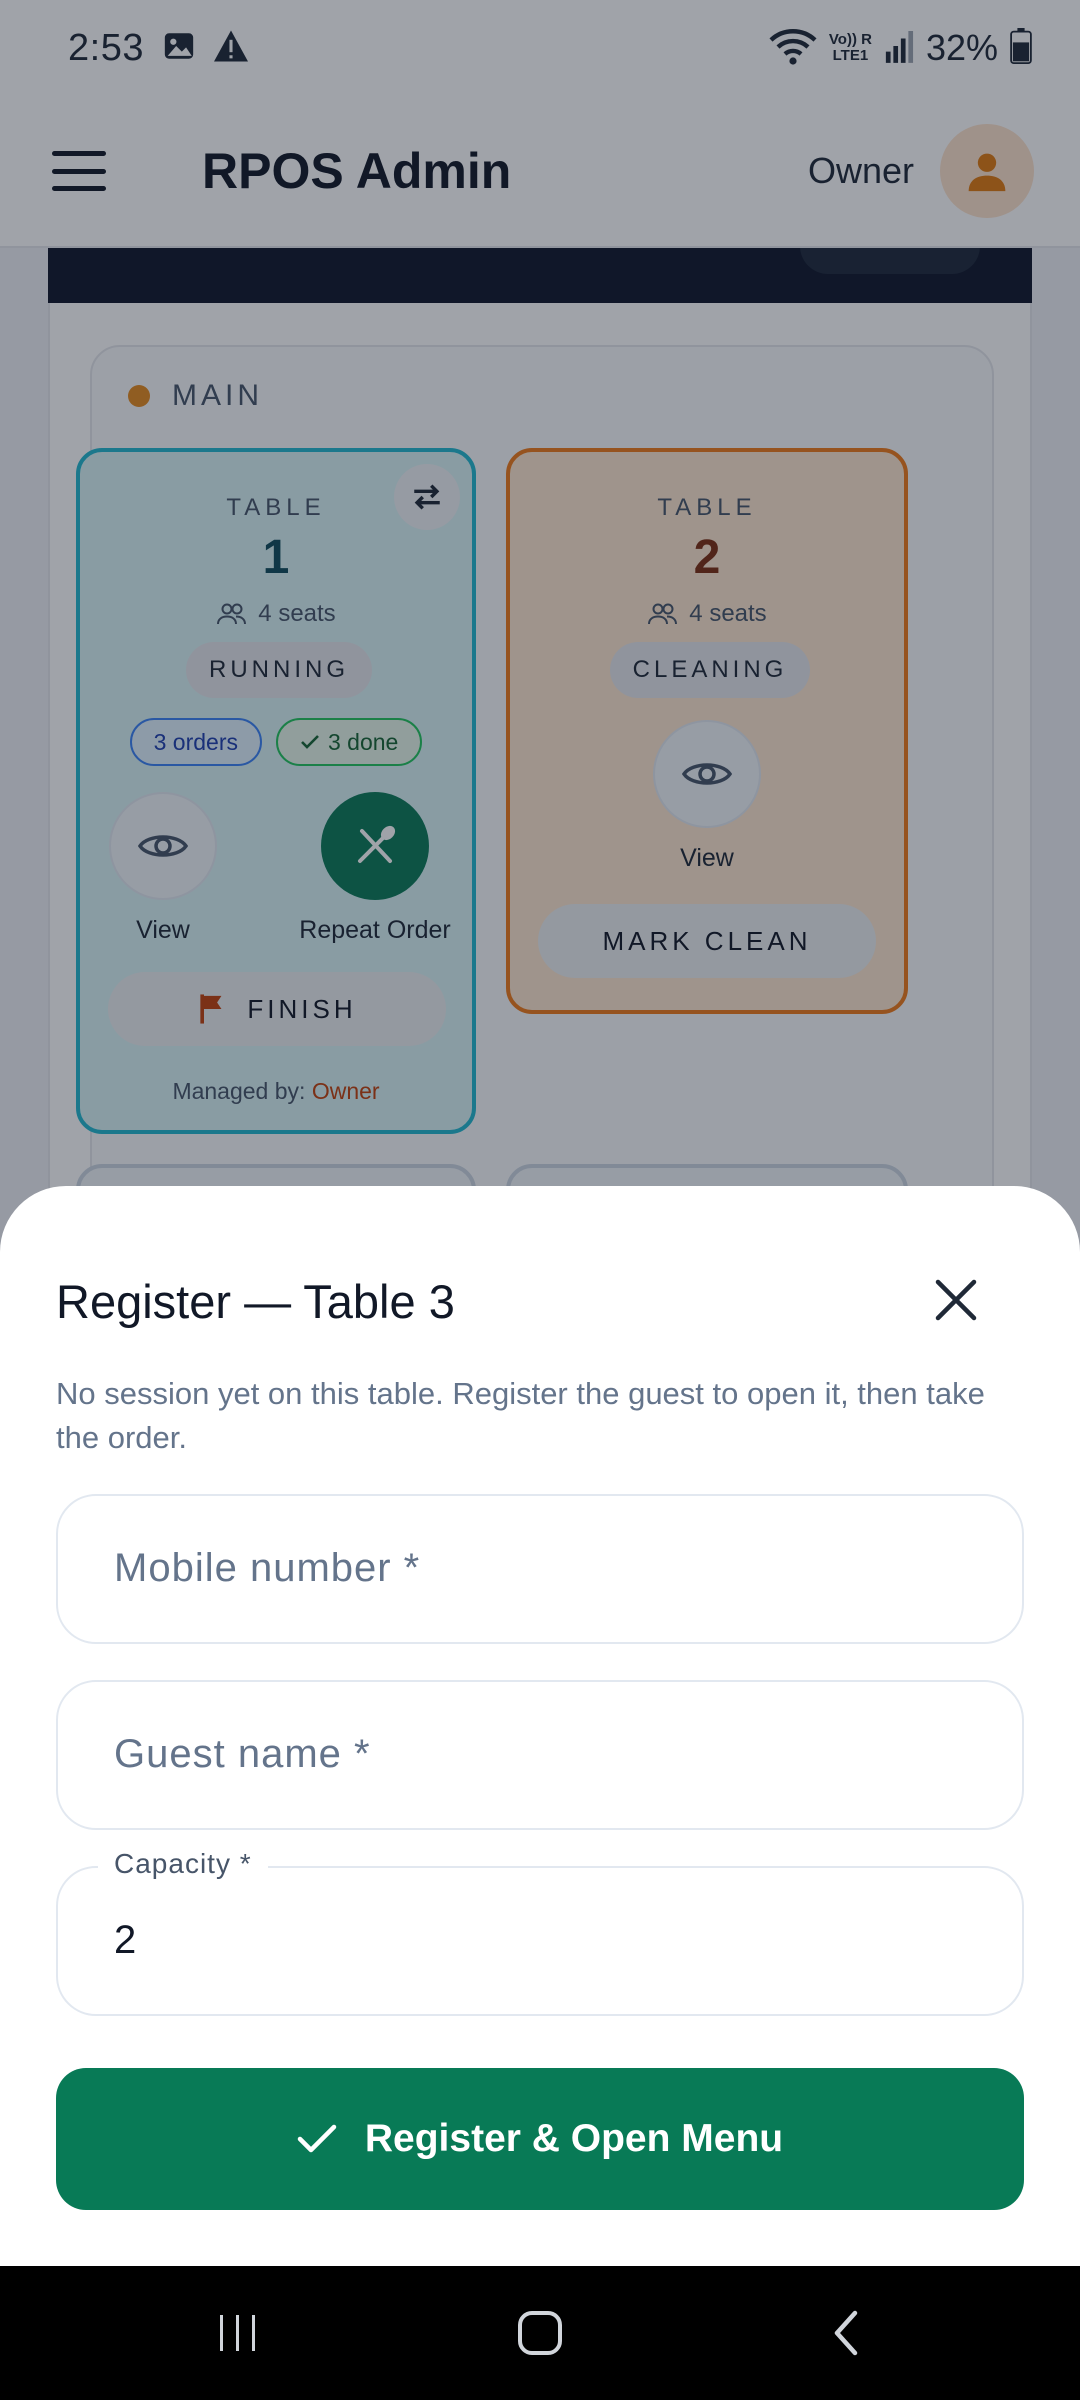 Image resolution: width=1080 pixels, height=2400 pixels. I want to click on close-button, so click(956, 1300).